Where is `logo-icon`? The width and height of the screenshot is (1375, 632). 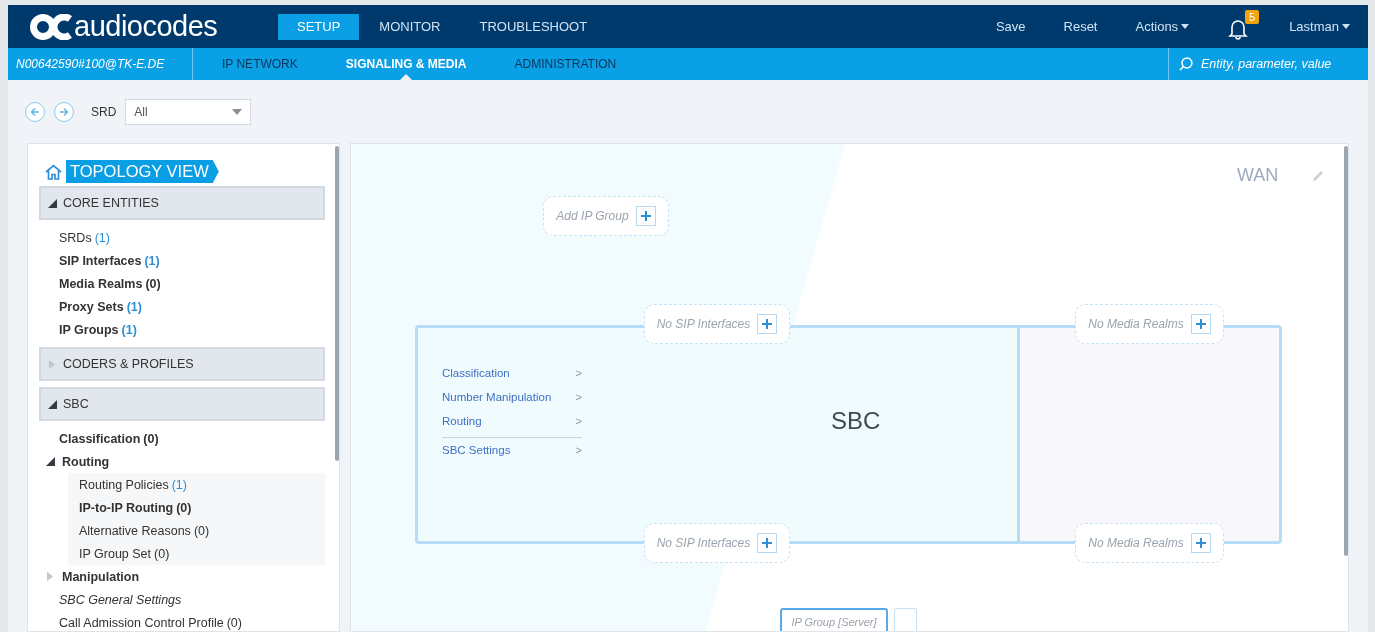 logo-icon is located at coordinates (51, 26).